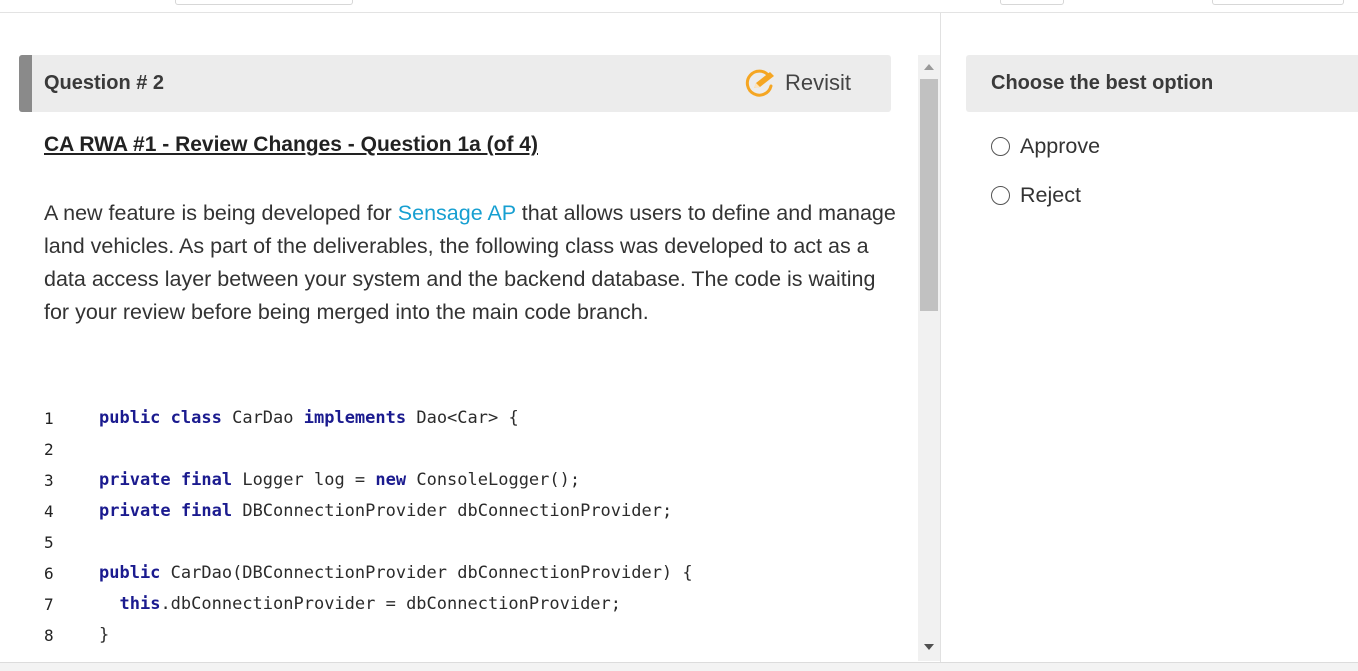 This screenshot has width=1358, height=671. Describe the element at coordinates (1050, 194) in the screenshot. I see `option-label: Reject` at that location.